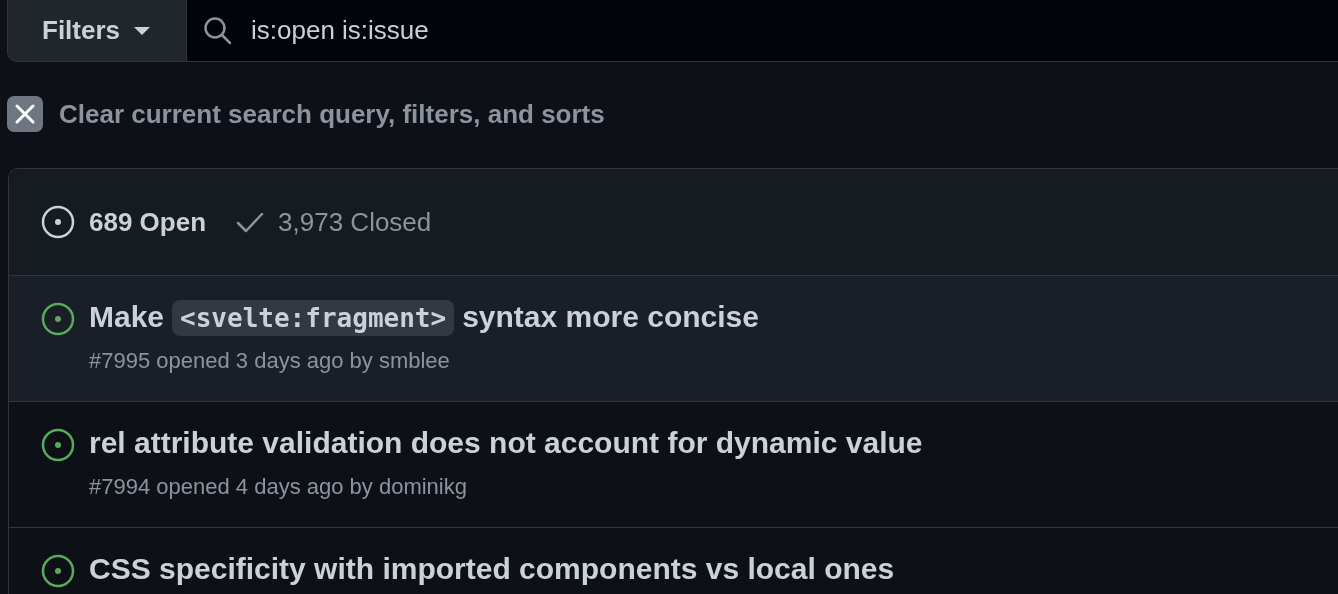 The image size is (1338, 594). Describe the element at coordinates (270, 361) in the screenshot. I see `issue-meta: #7995 opened 3 days ago by smblee` at that location.